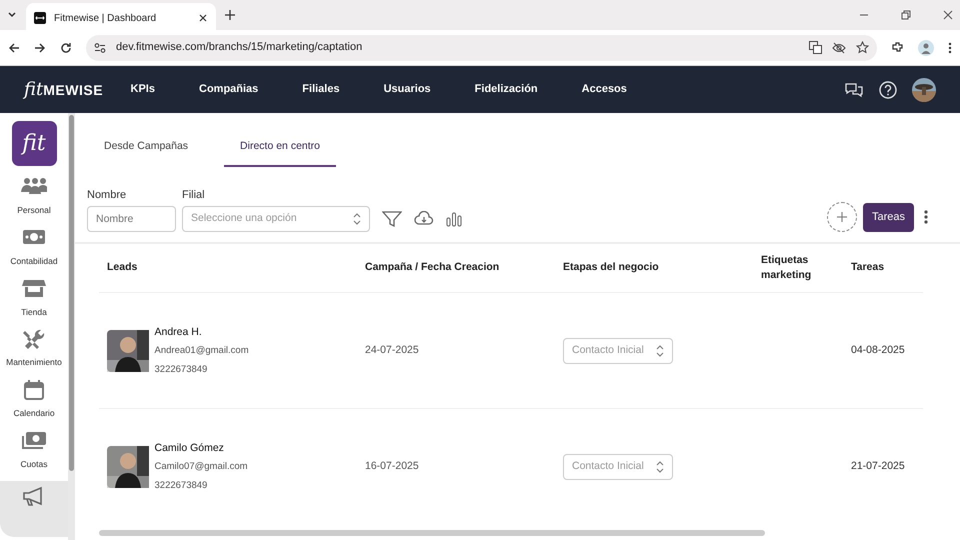 This screenshot has width=960, height=540. Describe the element at coordinates (897, 47) in the screenshot. I see `extensions-icon` at that location.